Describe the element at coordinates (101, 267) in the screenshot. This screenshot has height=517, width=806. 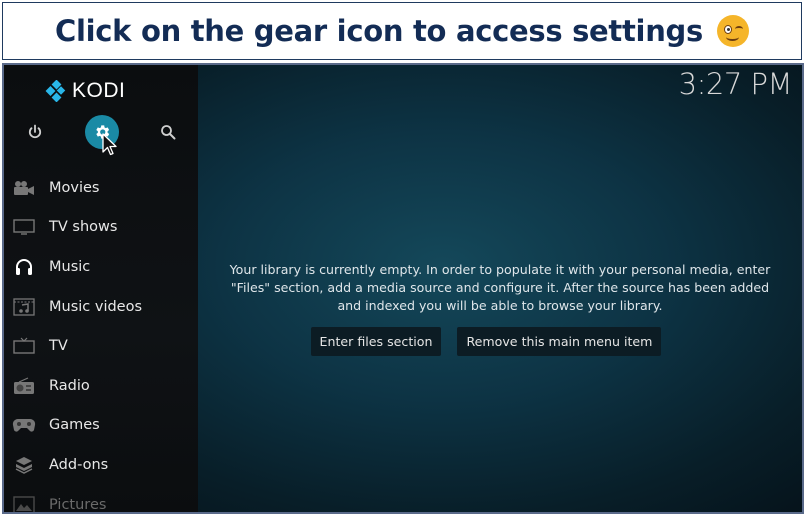
I see `sidebar-item-music: Music` at that location.